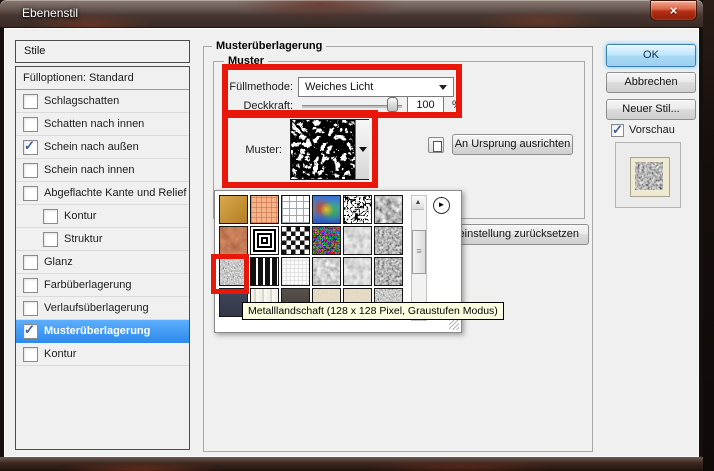 The width and height of the screenshot is (714, 471). What do you see at coordinates (392, 104) in the screenshot?
I see `opacity-slider-thumb` at bounding box center [392, 104].